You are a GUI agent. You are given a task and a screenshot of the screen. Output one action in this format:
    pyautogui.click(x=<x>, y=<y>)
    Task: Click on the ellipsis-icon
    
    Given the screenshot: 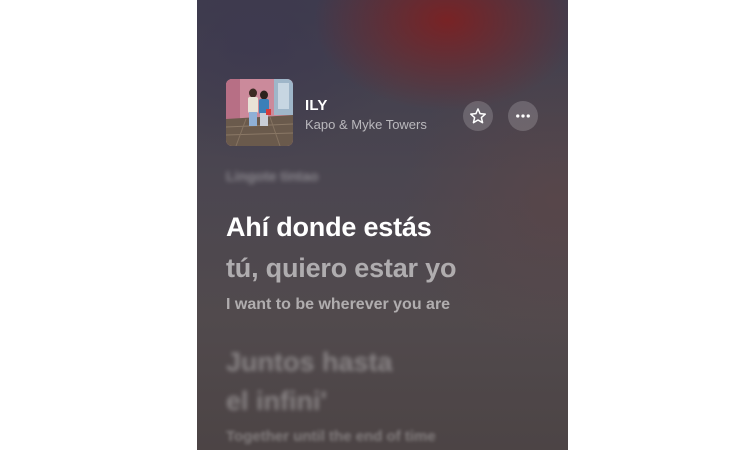 What is the action you would take?
    pyautogui.click(x=523, y=116)
    